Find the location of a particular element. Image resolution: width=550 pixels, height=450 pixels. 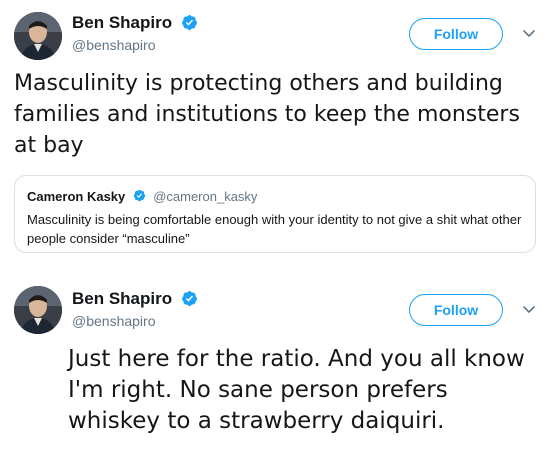

quoted-author-handle: @cameron_kasky is located at coordinates (205, 197).